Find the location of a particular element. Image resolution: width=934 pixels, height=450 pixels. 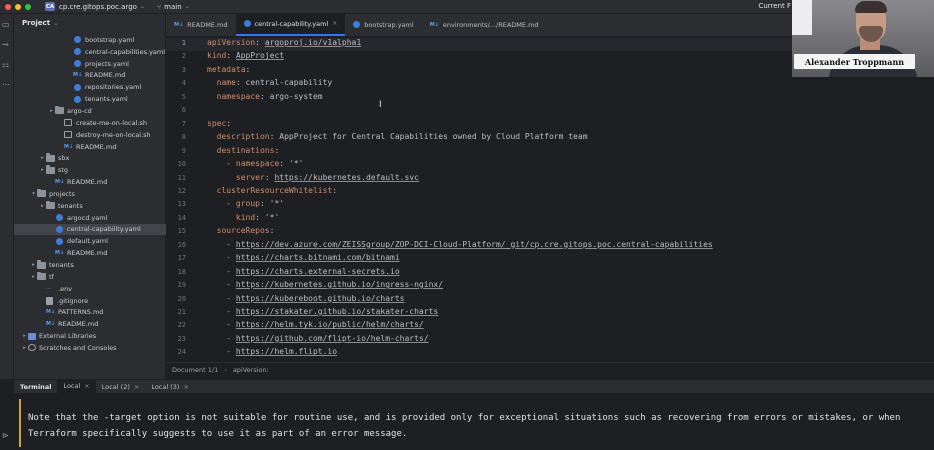

project-panel-header: Project ⌄ is located at coordinates (89, 22).